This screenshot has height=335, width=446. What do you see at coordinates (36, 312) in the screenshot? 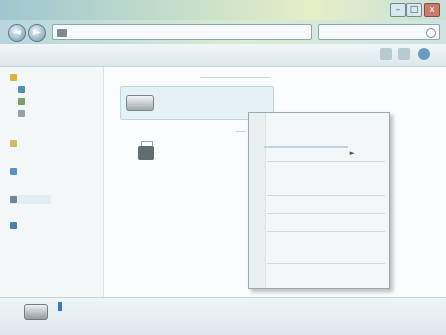
I see `hard-drive-details-icon` at bounding box center [36, 312].